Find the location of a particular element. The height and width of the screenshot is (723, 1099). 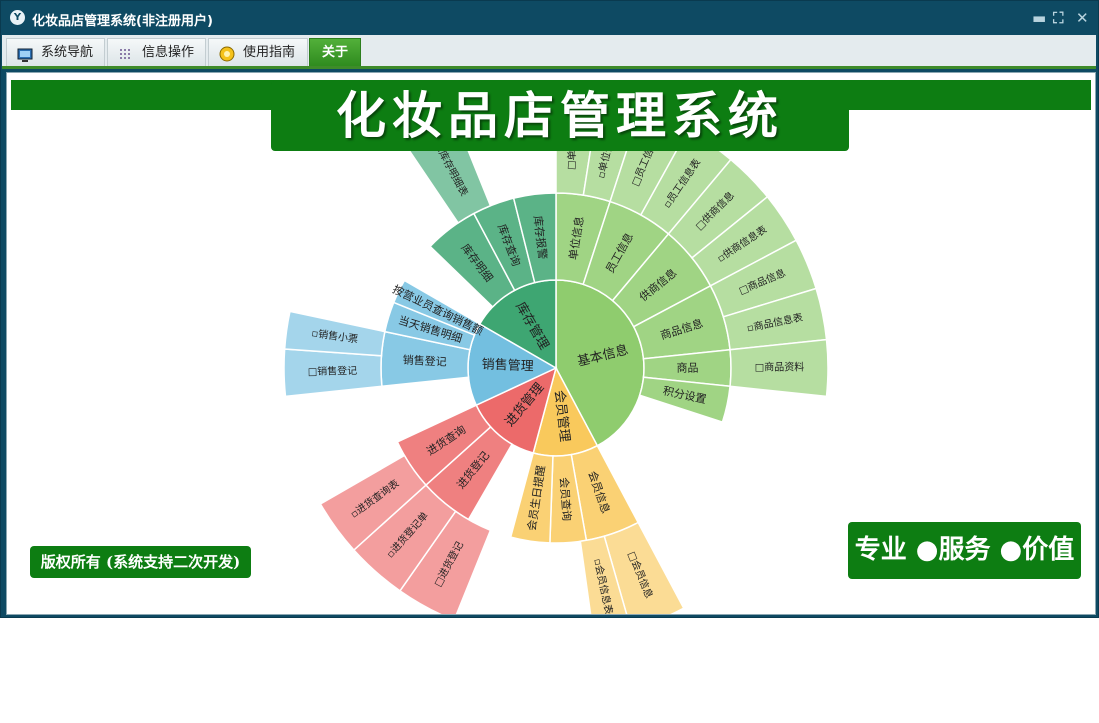

tab-label: 使用指南 is located at coordinates (269, 52).